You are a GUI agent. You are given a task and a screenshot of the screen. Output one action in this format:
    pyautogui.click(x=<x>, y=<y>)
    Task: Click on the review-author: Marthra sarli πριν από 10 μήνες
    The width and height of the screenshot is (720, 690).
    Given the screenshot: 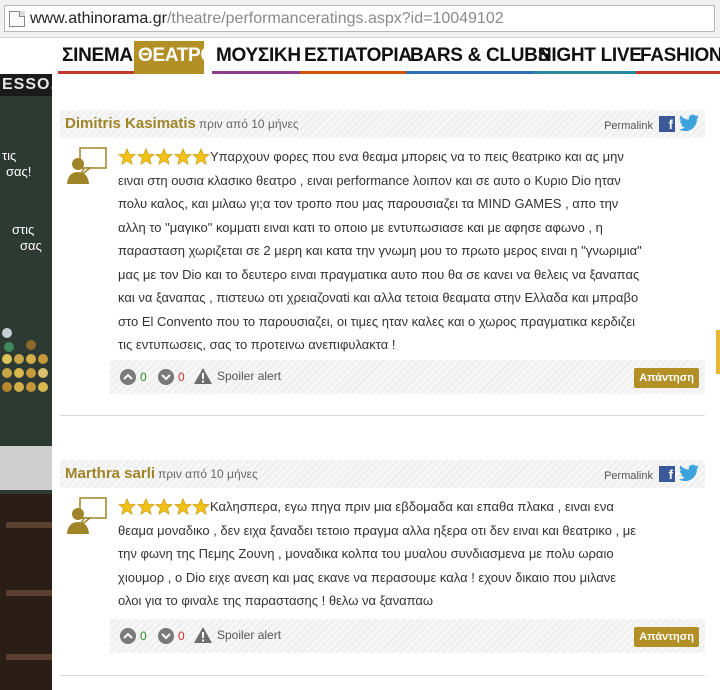 What is the action you would take?
    pyautogui.click(x=161, y=473)
    